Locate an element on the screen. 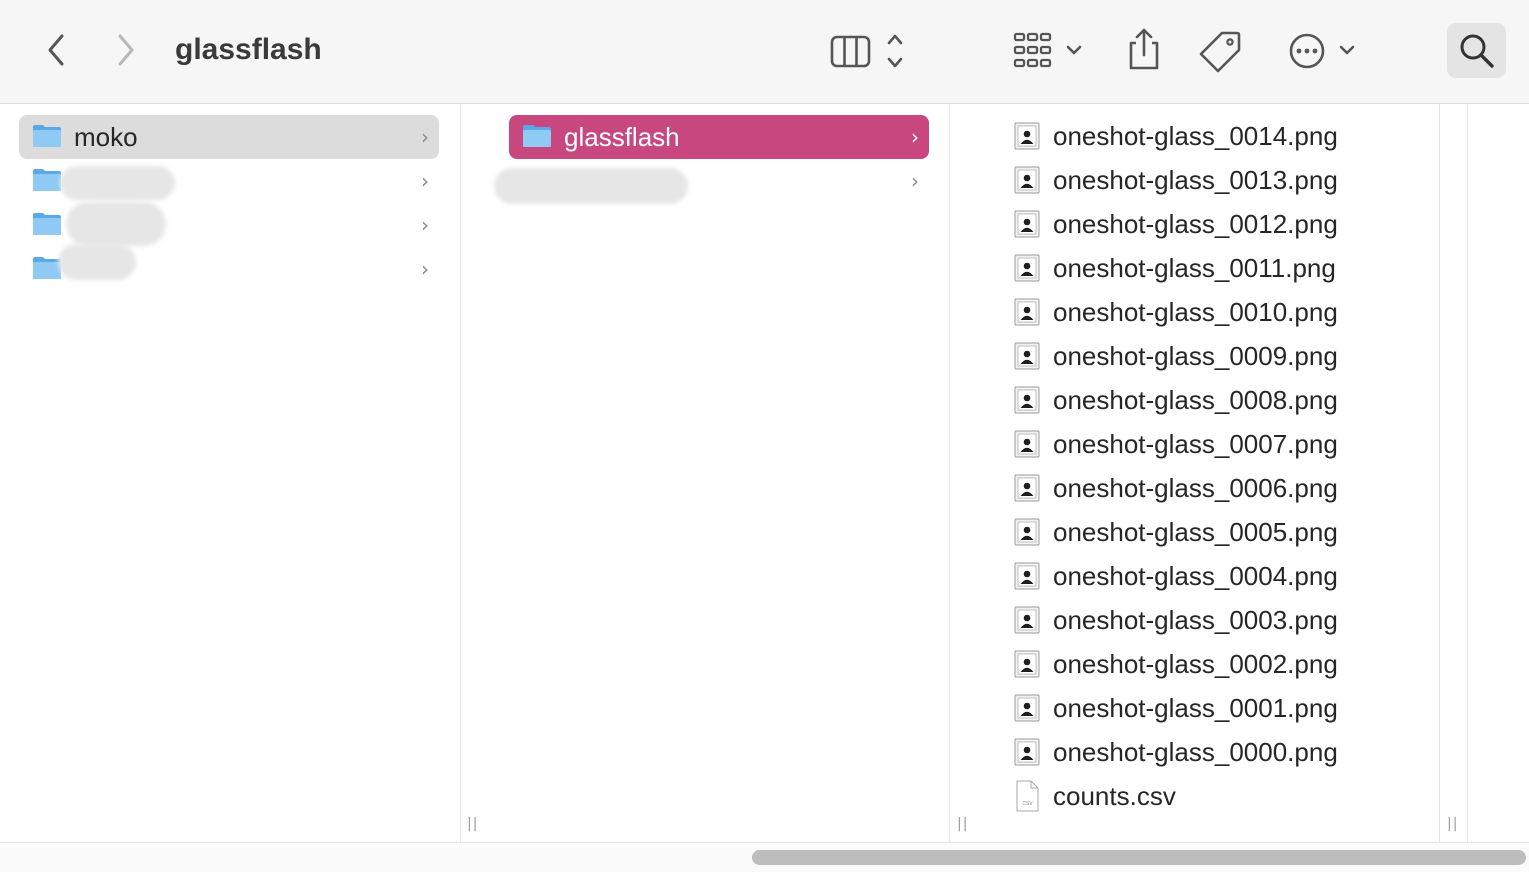 The width and height of the screenshot is (1529, 872). search-icon is located at coordinates (1477, 51).